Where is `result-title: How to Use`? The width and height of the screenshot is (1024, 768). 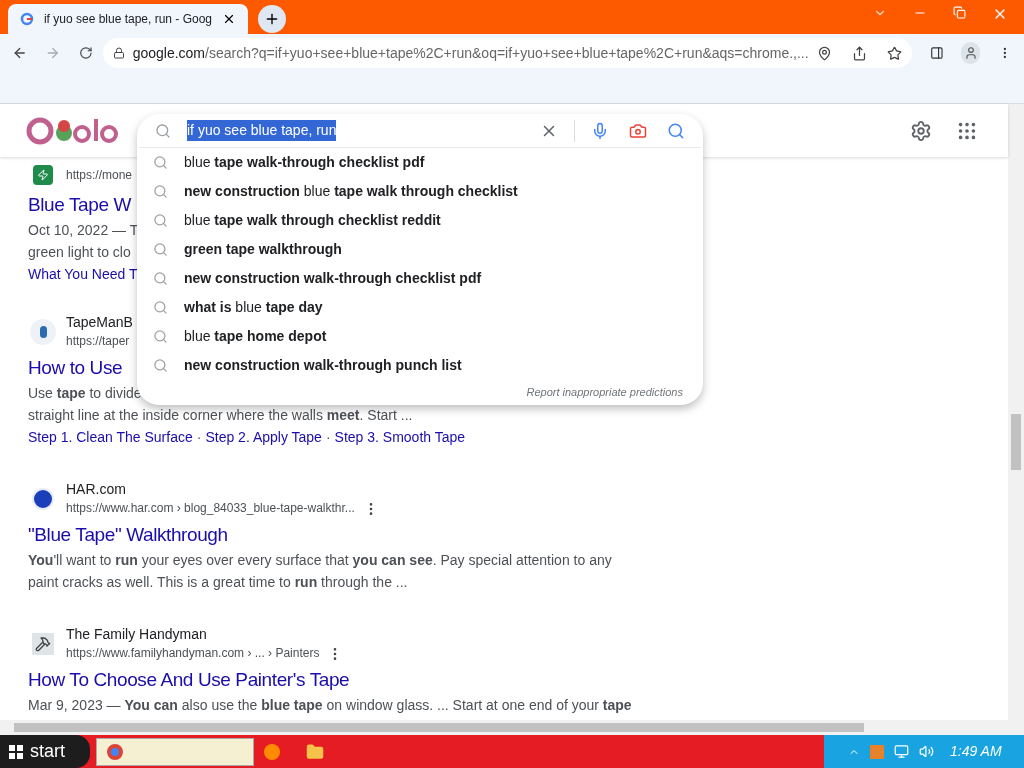
result-title: How to Use is located at coordinates (75, 368).